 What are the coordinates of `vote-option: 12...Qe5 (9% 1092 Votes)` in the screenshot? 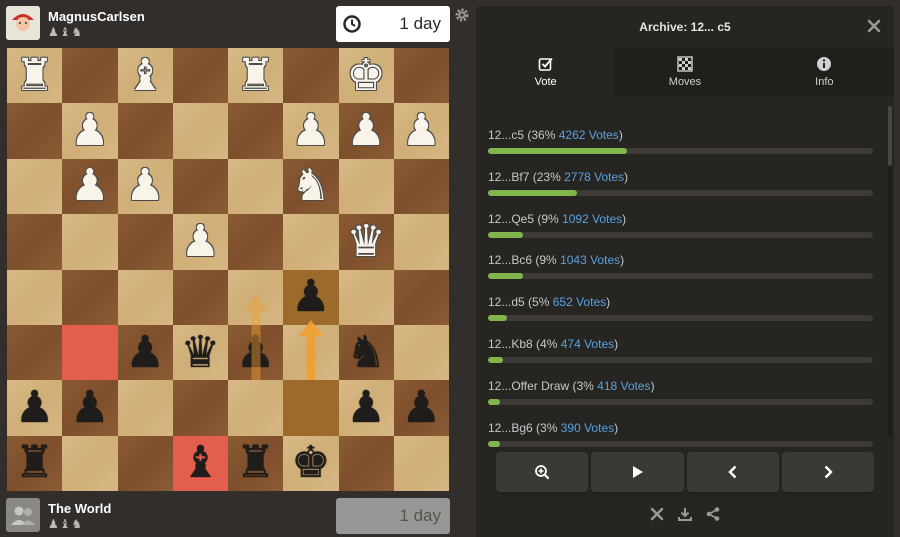 It's located at (682, 233).